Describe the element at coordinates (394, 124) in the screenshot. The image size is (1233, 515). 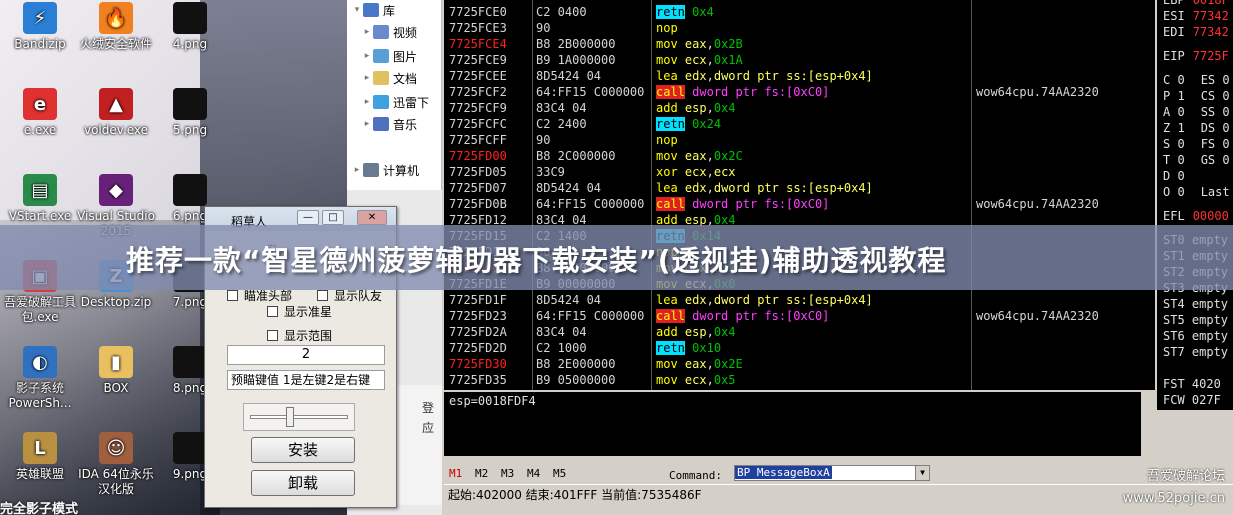
I see `explorer-item: ▸ 音乐` at that location.